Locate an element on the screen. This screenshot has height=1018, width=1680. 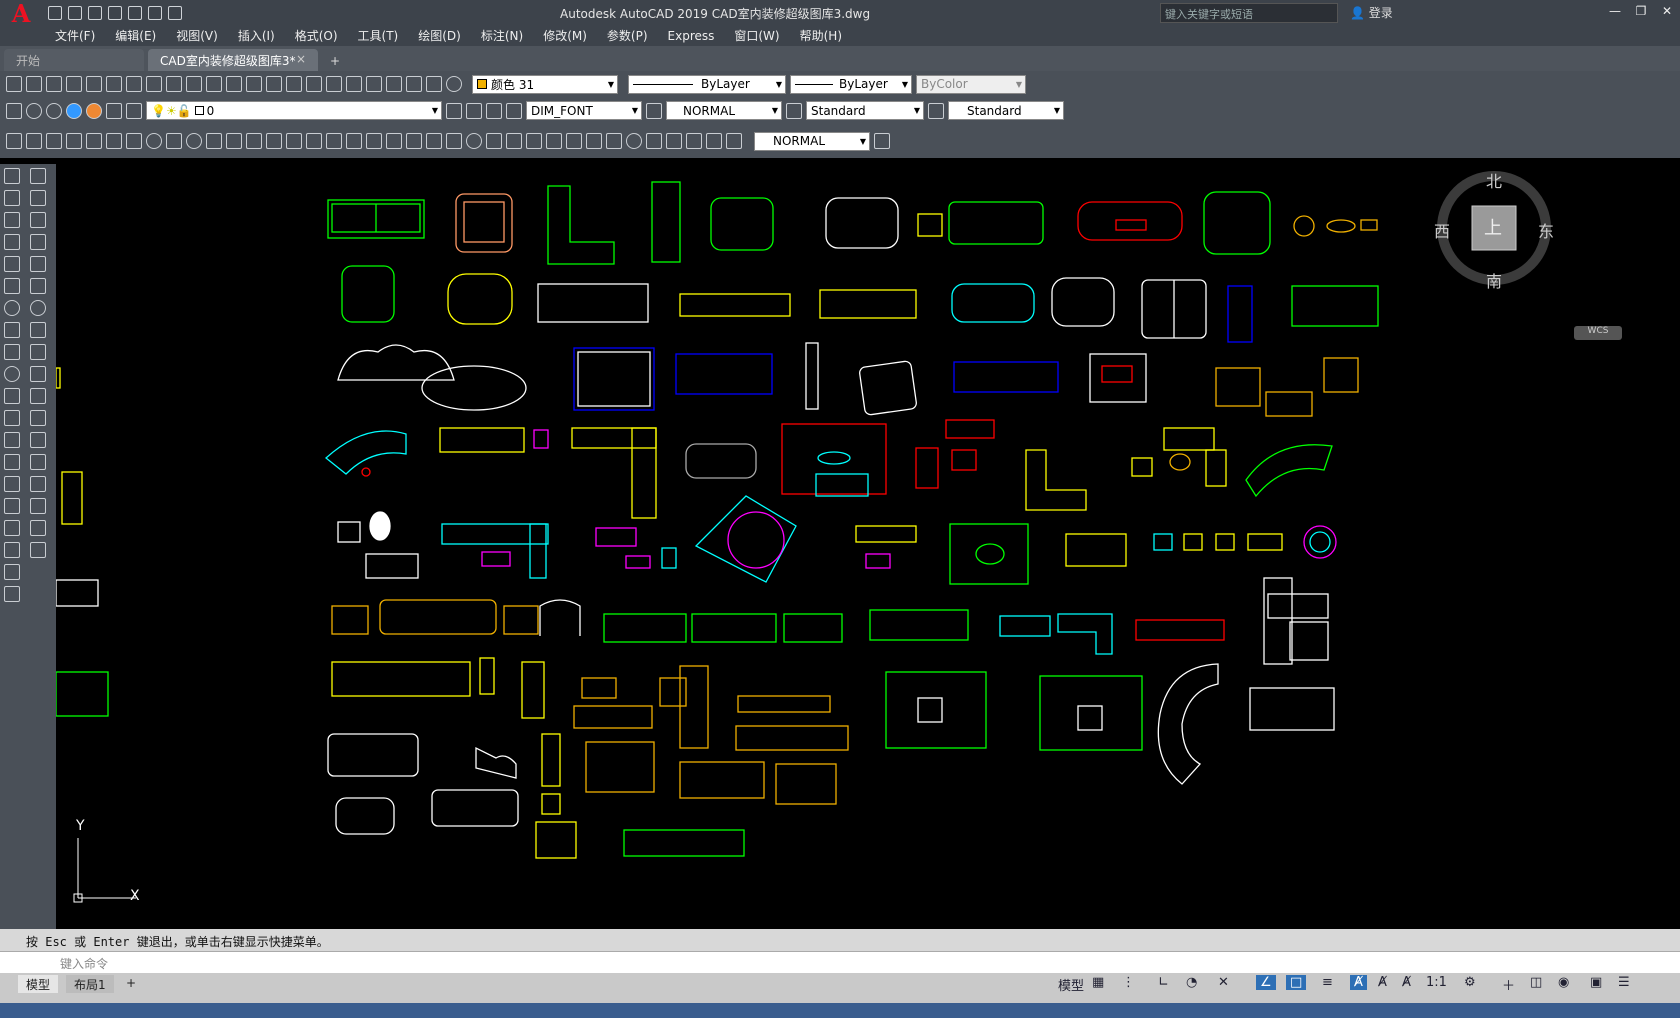
dim-edit-icon is located at coordinates (694, 141).